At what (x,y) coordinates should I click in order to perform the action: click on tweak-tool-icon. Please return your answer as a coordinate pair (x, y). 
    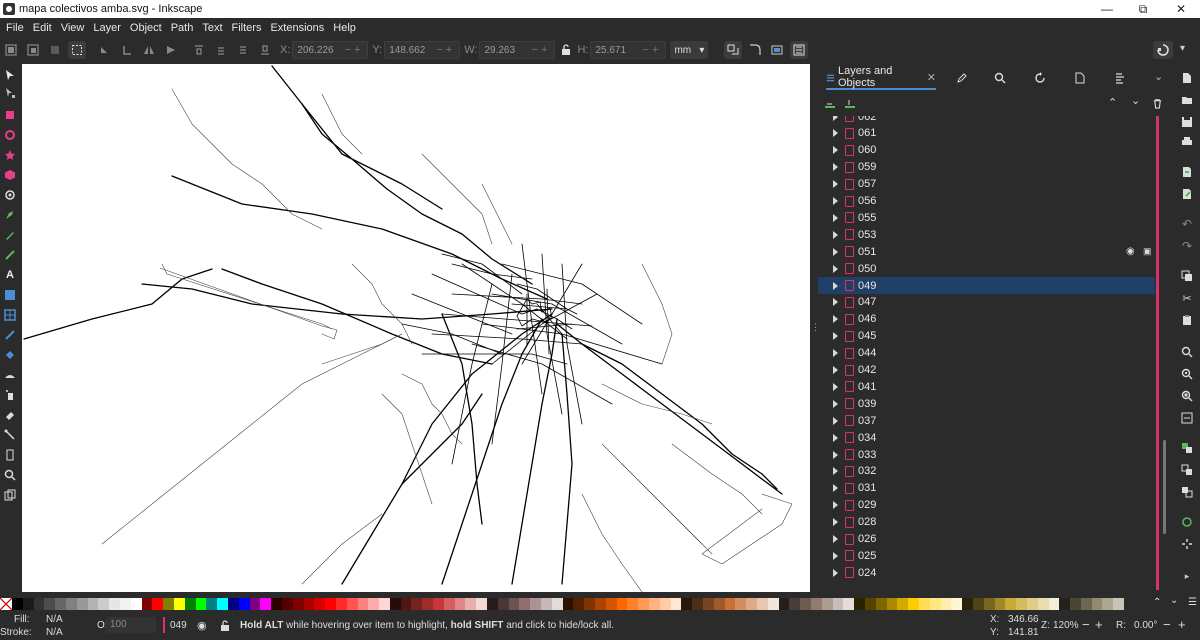
    Looking at the image, I should click on (10, 375).